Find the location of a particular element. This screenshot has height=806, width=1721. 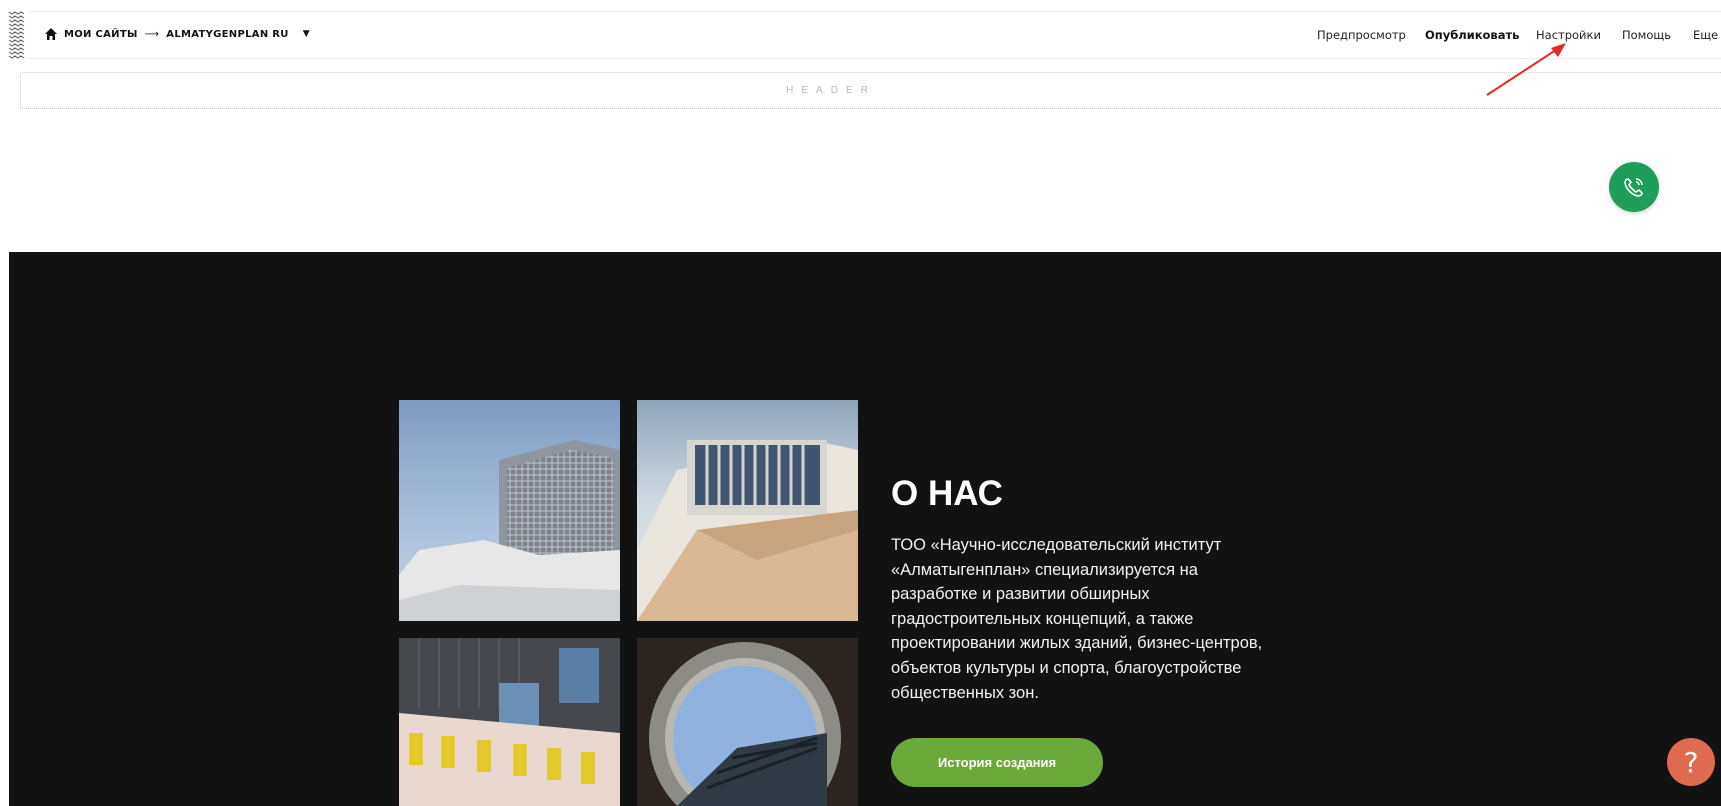

breadcrumb-my-sites: мои сайты is located at coordinates (101, 34).